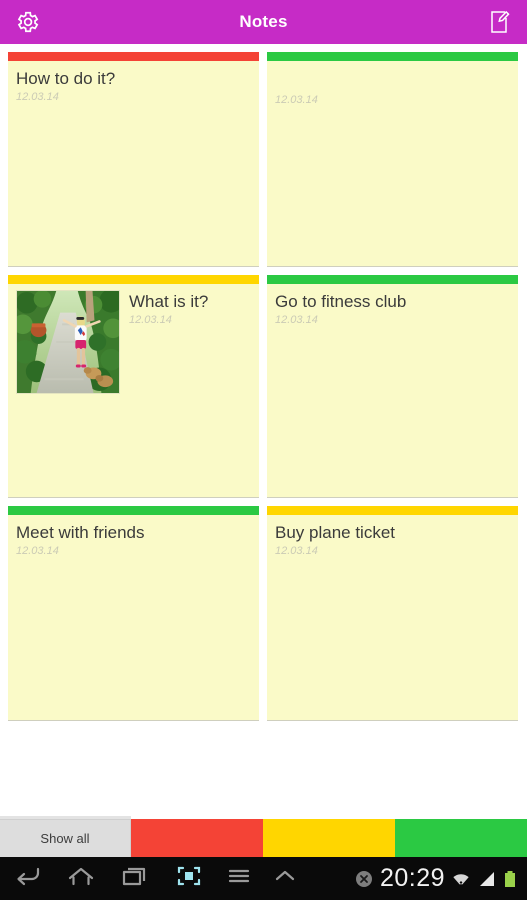 The width and height of the screenshot is (527, 900). I want to click on recents-button, so click(135, 879).